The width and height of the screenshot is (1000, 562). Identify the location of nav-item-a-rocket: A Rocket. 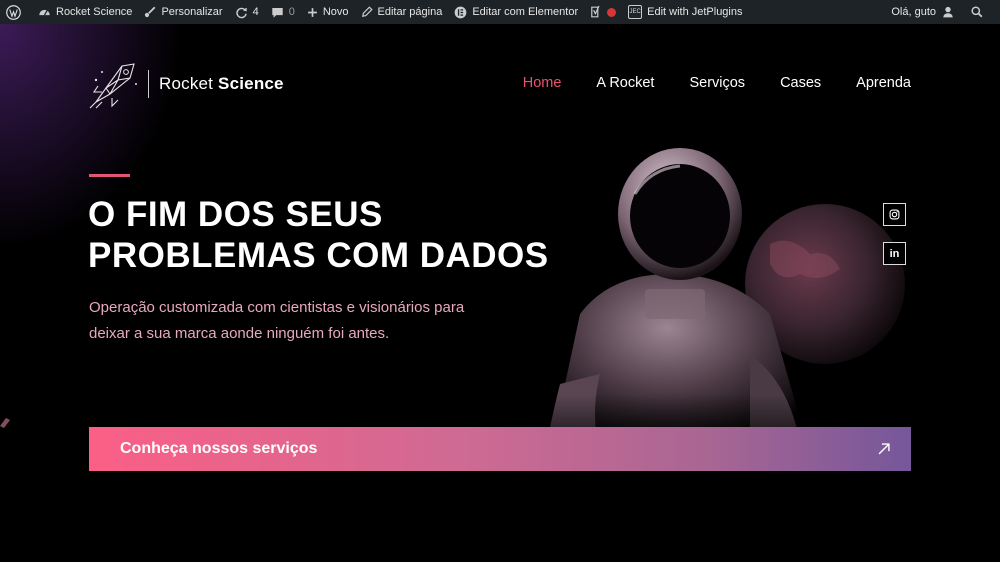
(625, 83).